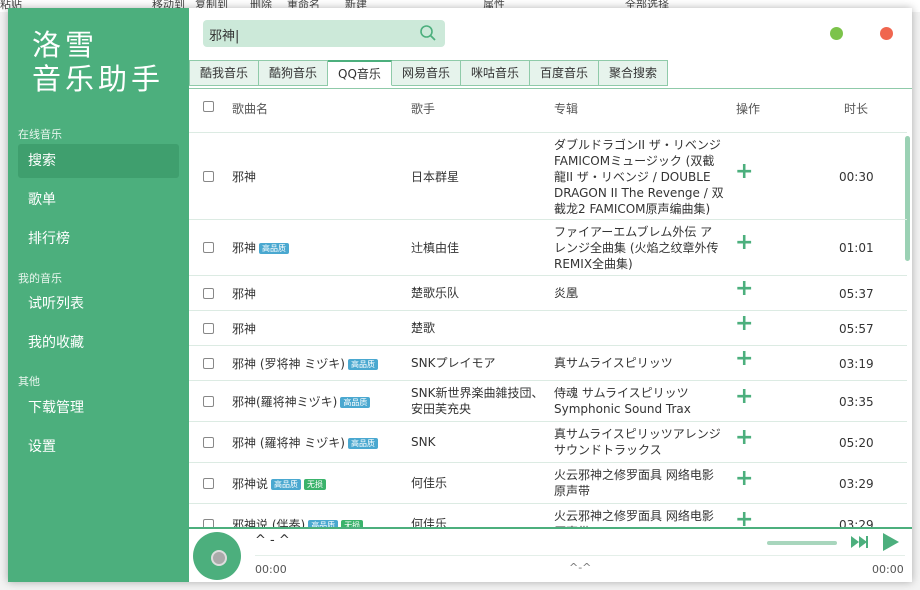 Image resolution: width=920 pixels, height=590 pixels. What do you see at coordinates (637, 442) in the screenshot?
I see `album: 真サムライスピリッツアレンジサウンドトラックス` at bounding box center [637, 442].